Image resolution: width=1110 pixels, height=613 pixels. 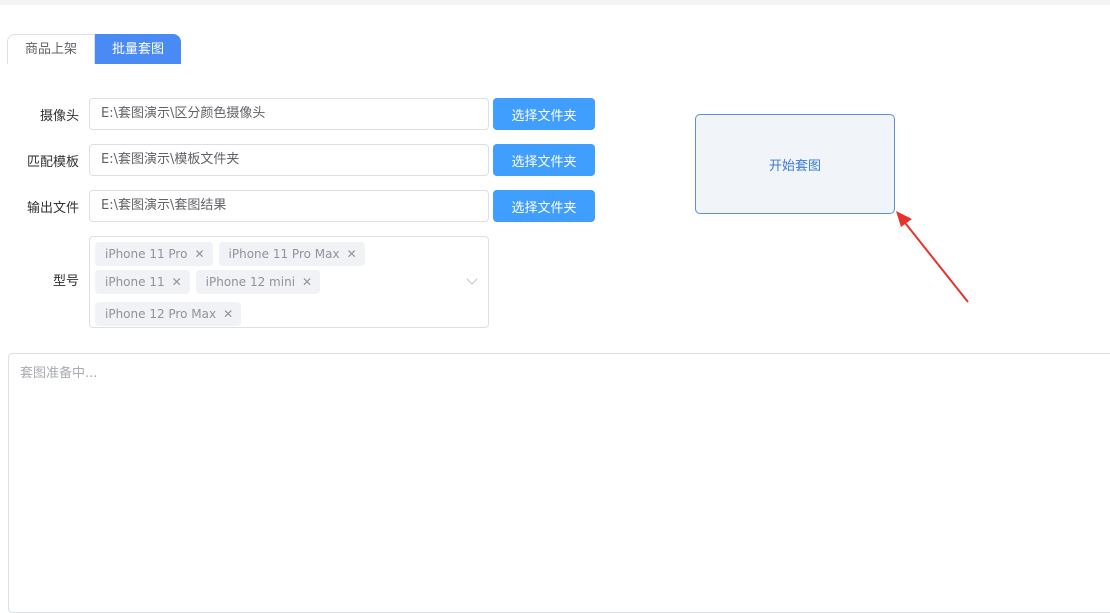 What do you see at coordinates (65, 281) in the screenshot?
I see `model-label: 型号` at bounding box center [65, 281].